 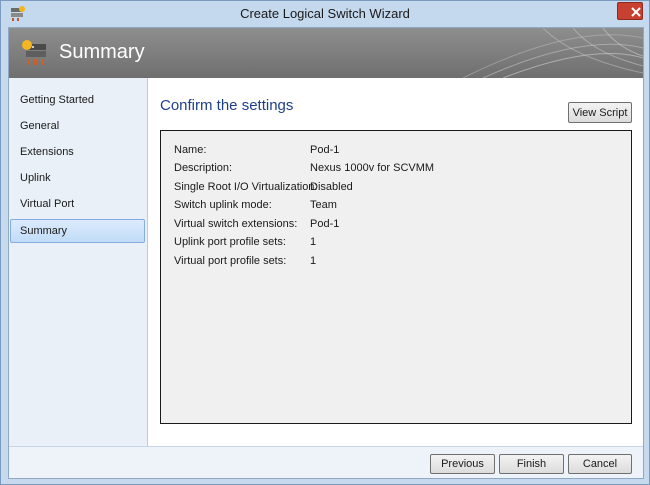 I want to click on title-bar: Create Logical Switch Wizard, so click(x=325, y=14).